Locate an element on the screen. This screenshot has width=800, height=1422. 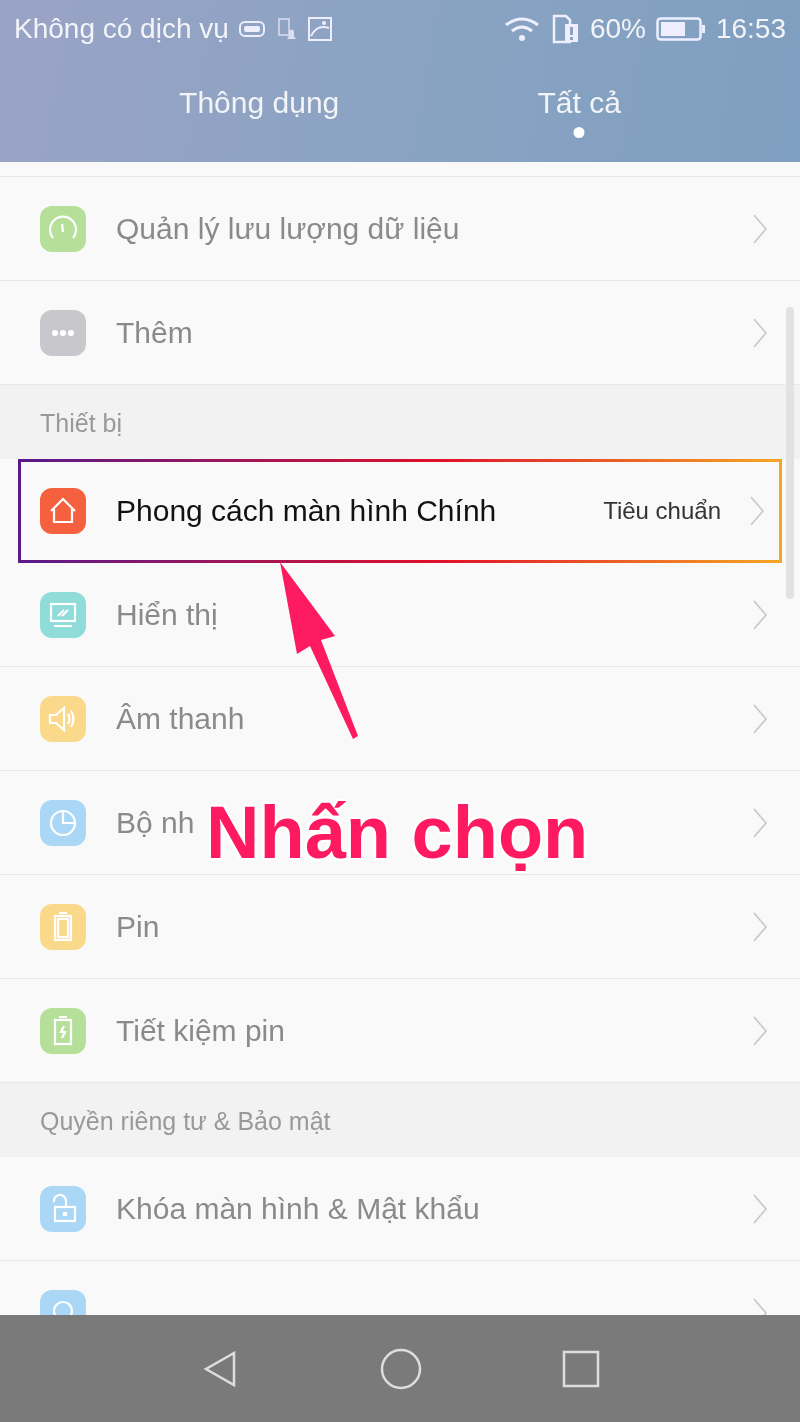
battery-icon is located at coordinates (680, 29).